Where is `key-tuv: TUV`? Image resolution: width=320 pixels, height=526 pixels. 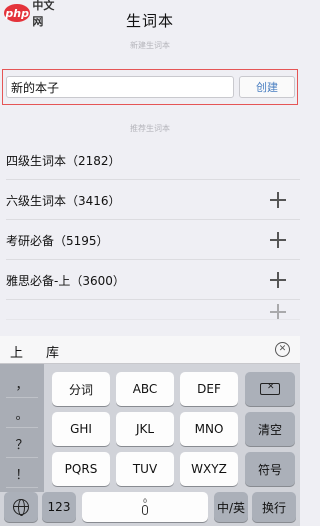
key-tuv: TUV is located at coordinates (145, 469).